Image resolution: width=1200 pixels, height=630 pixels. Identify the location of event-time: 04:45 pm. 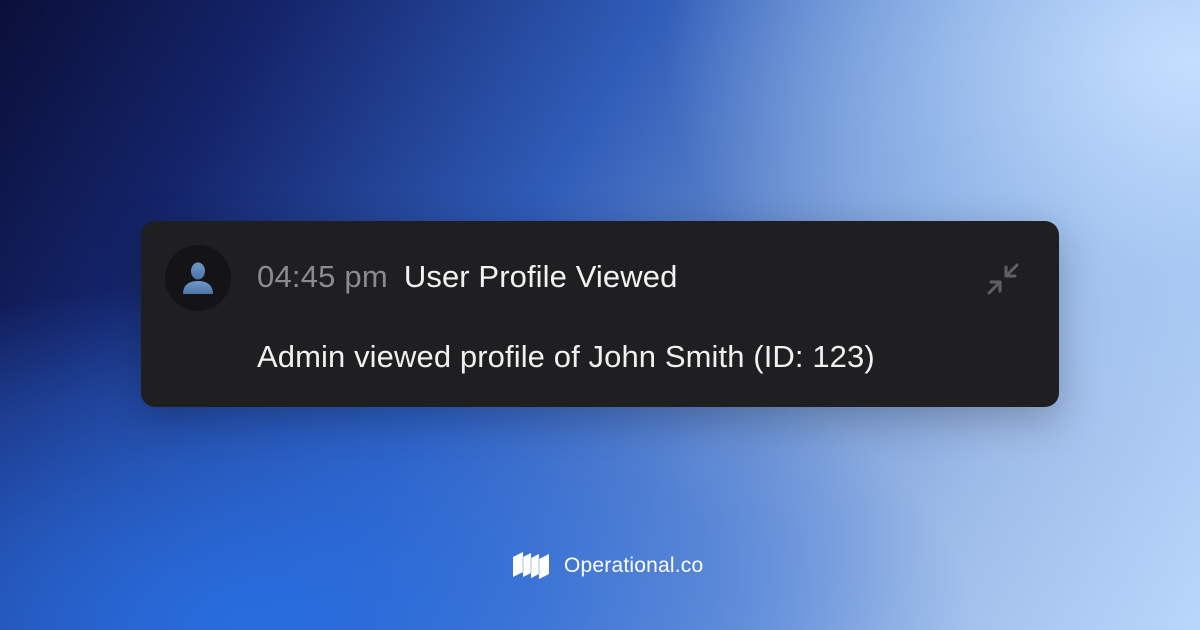
(322, 276).